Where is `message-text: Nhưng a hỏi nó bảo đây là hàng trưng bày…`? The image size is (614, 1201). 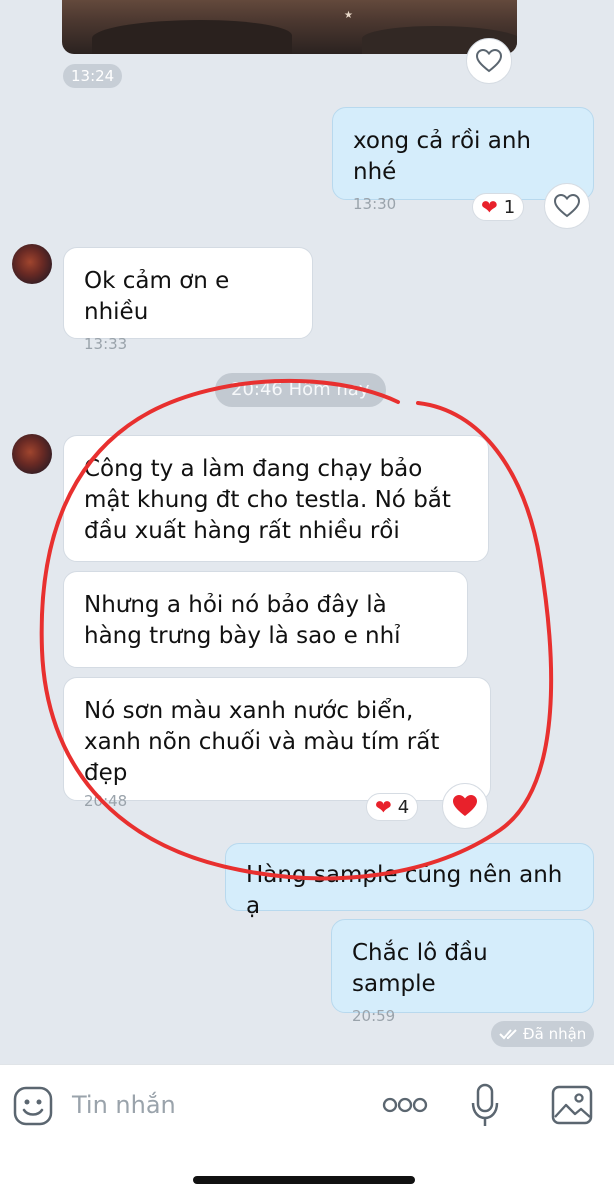
message-text: Nhưng a hỏi nó bảo đây là hàng trưng bày… is located at coordinates (242, 620).